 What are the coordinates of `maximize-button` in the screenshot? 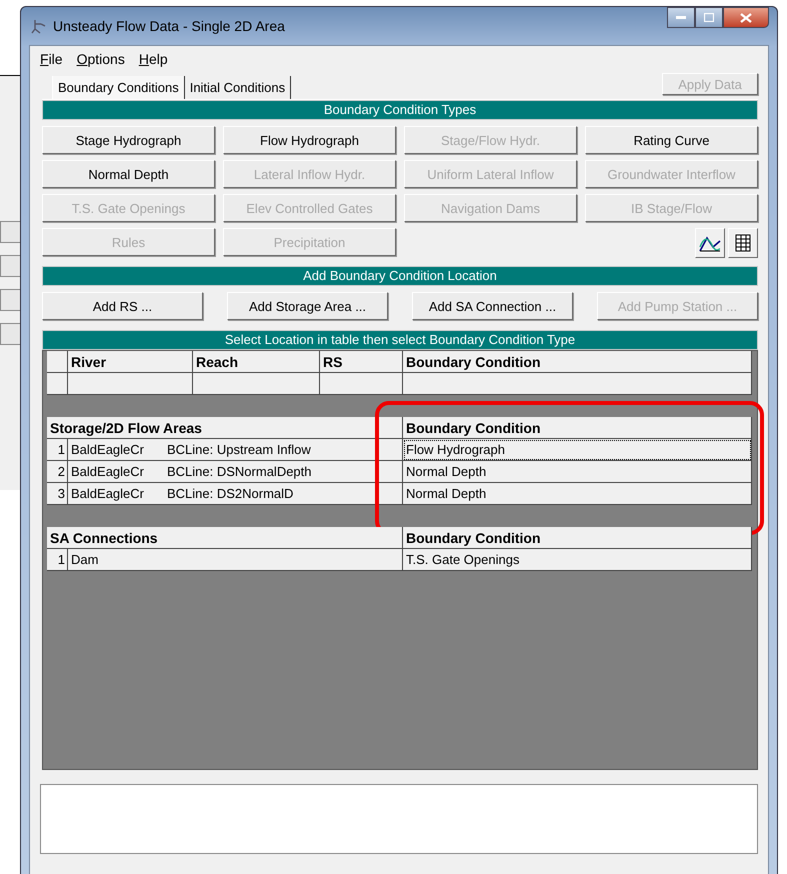 It's located at (709, 17).